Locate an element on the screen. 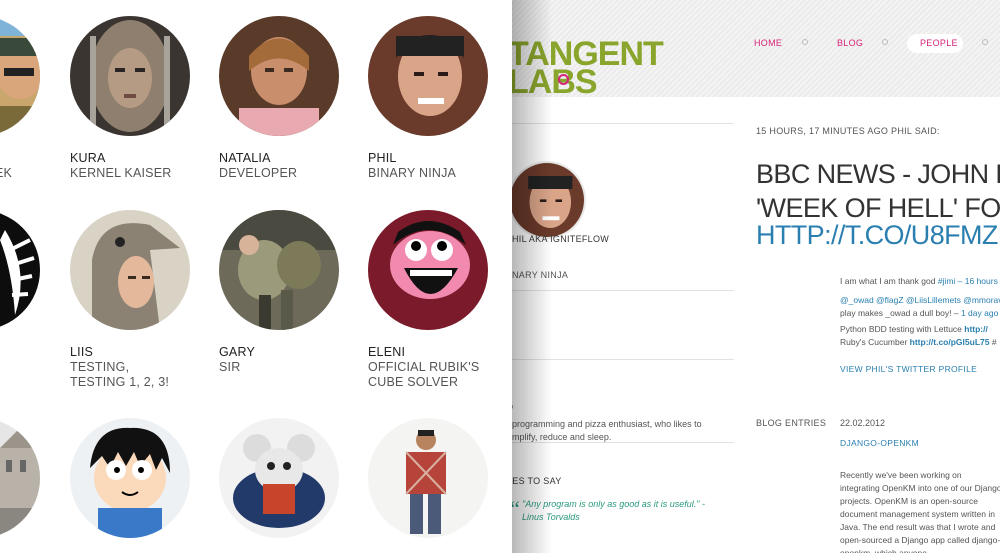 This screenshot has width=1000, height=553. cartoon-face-avatar is located at coordinates (428, 270).